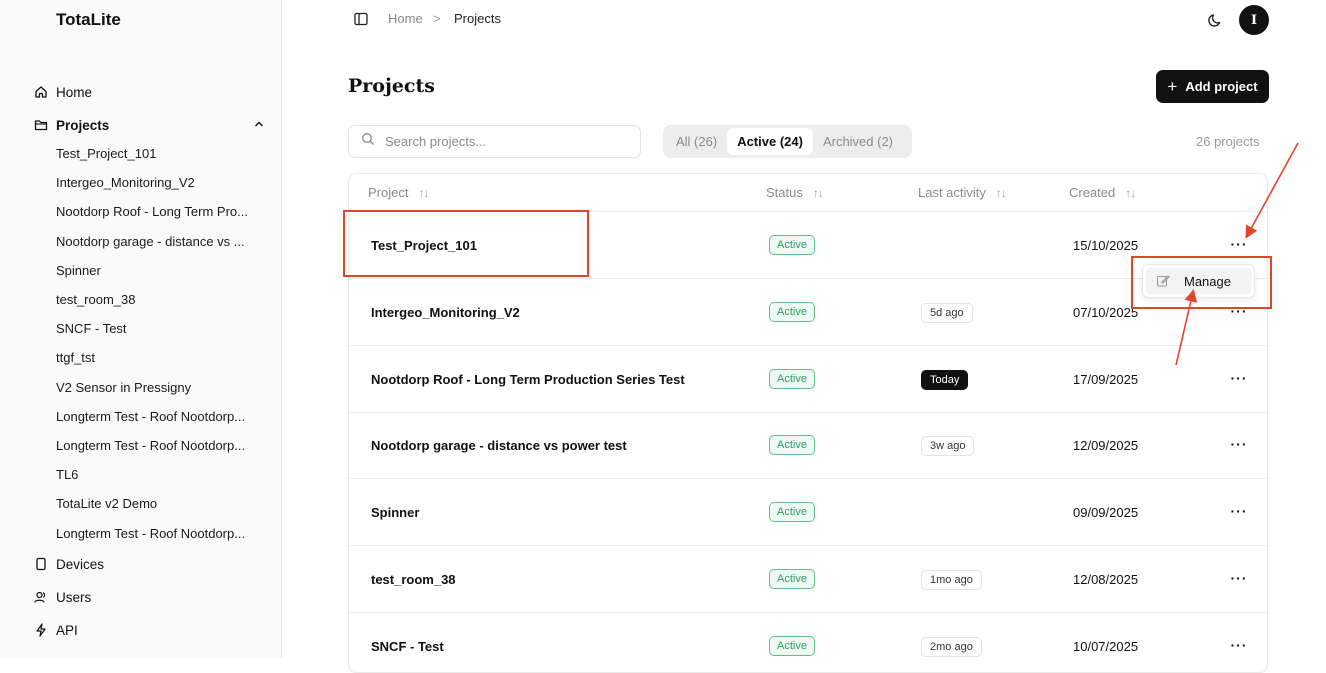 The width and height of the screenshot is (1326, 673). Describe the element at coordinates (395, 512) in the screenshot. I see `project-name: Spinner` at that location.